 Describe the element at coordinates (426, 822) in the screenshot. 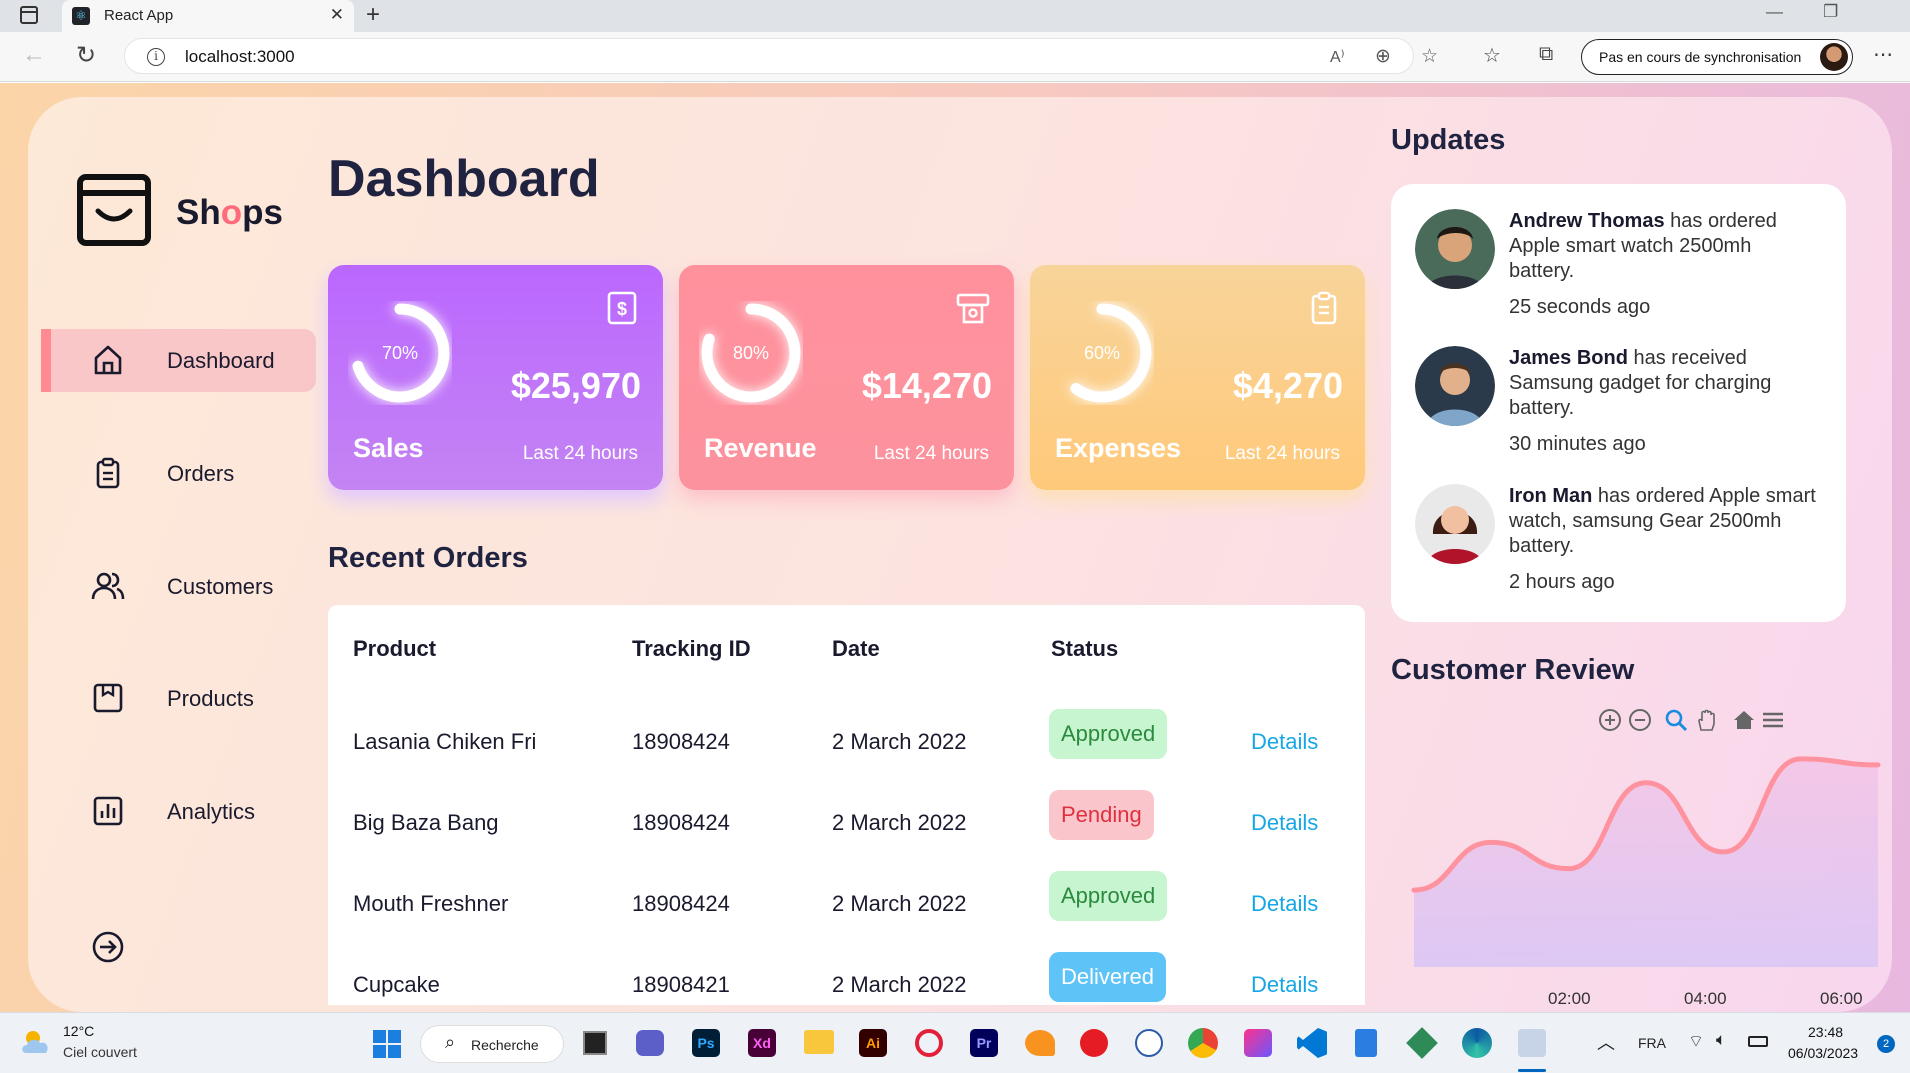

I see `product-cell: Big Baza Bang` at that location.